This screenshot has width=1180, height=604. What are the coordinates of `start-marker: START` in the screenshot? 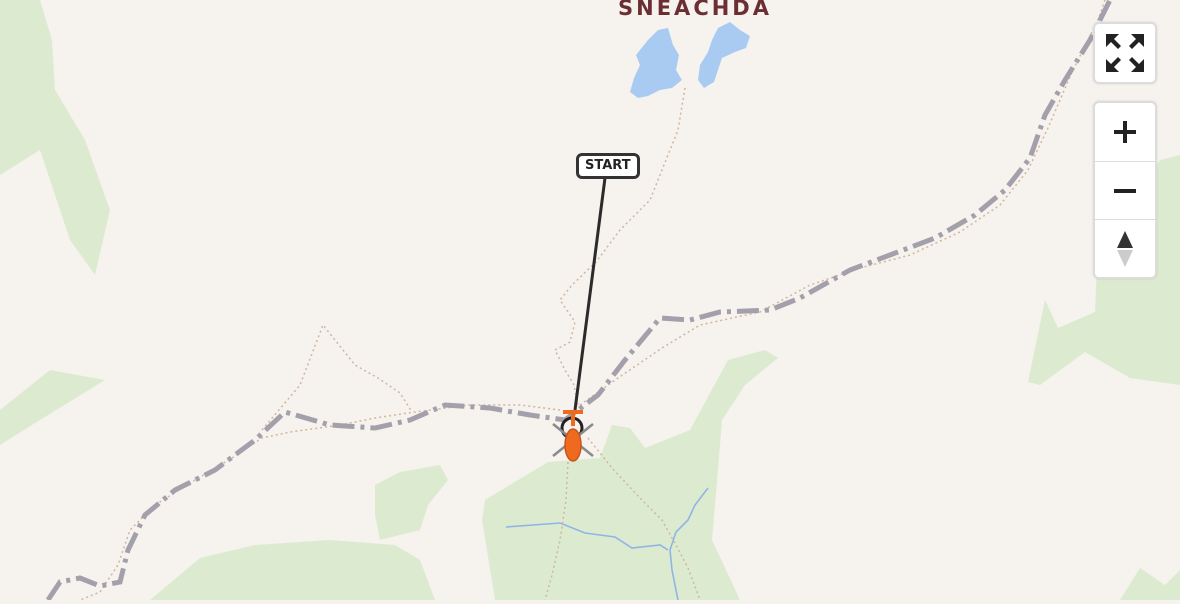 It's located at (608, 166).